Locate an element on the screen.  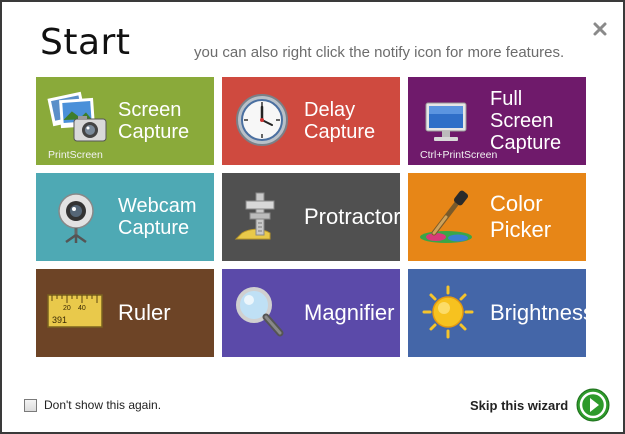
eyedropper-icon is located at coordinates (448, 216).